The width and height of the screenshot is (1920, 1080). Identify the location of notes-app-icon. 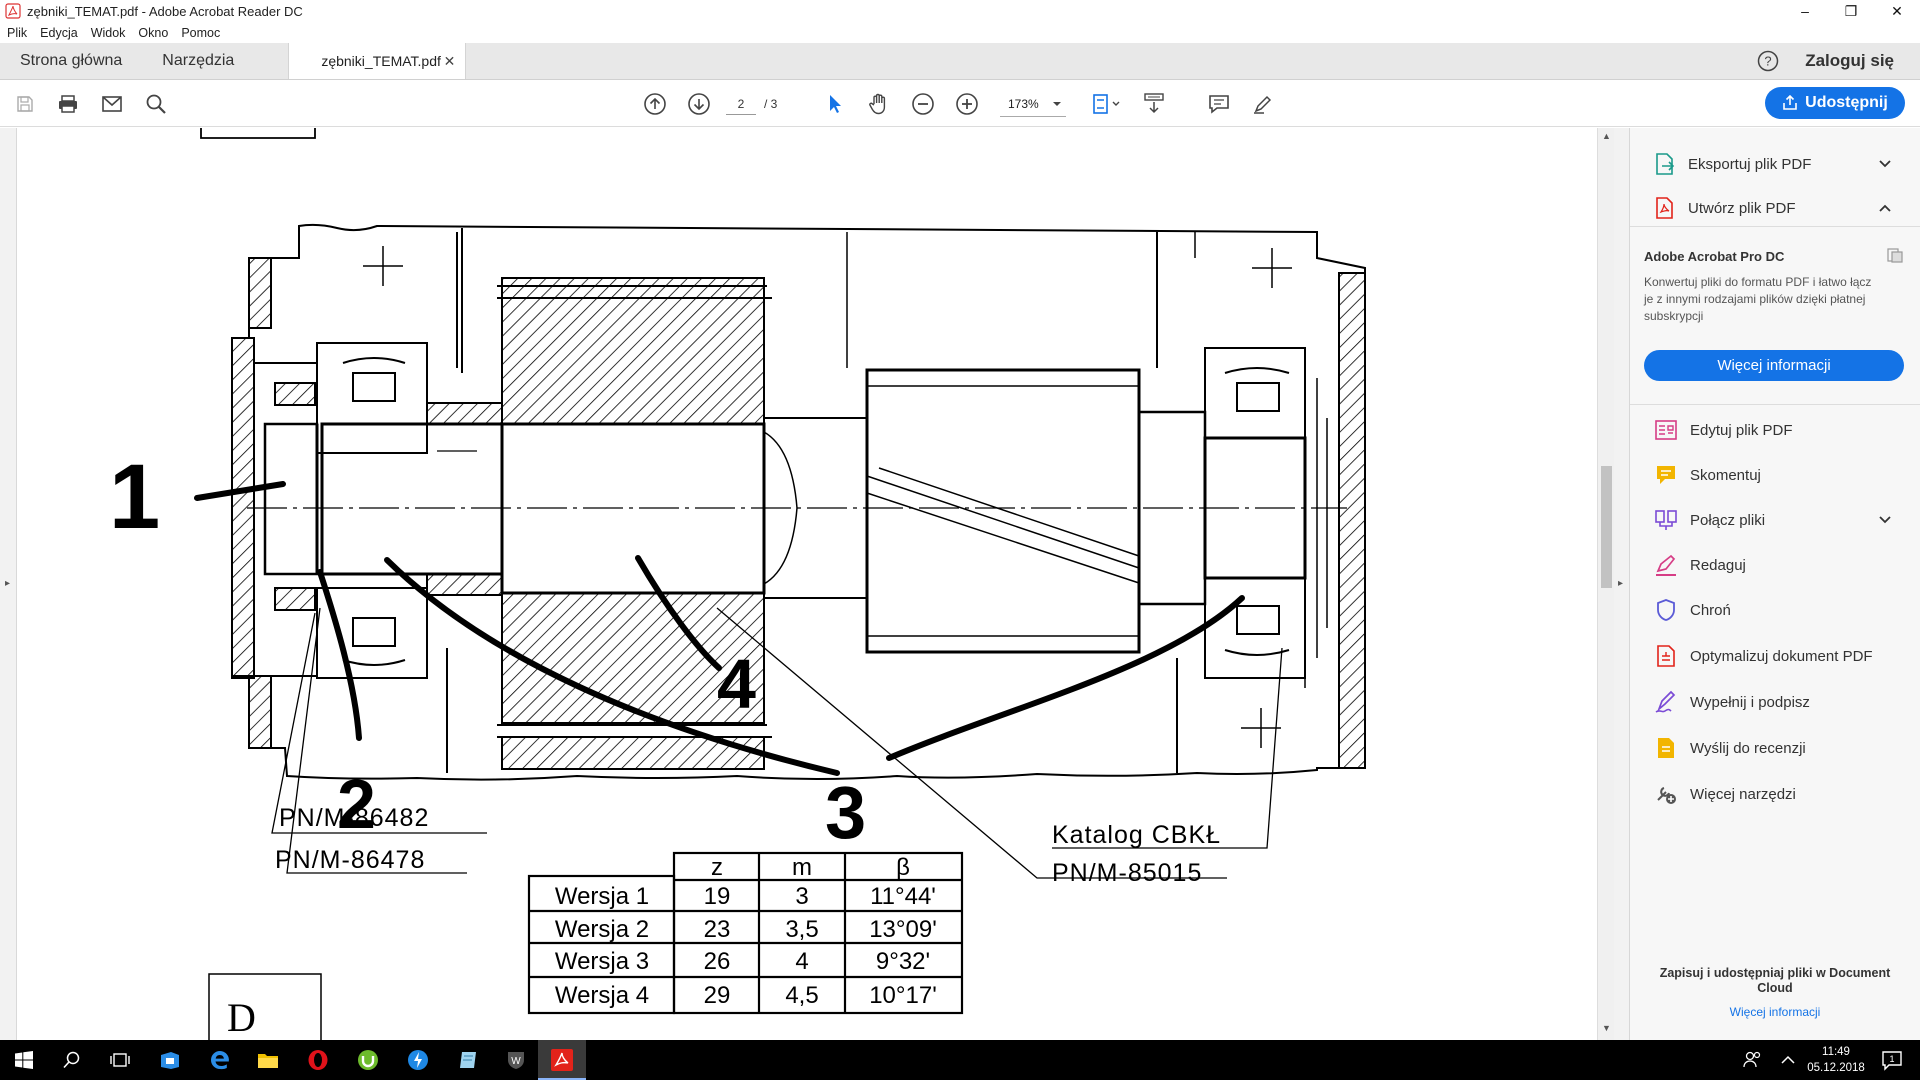
(468, 1060).